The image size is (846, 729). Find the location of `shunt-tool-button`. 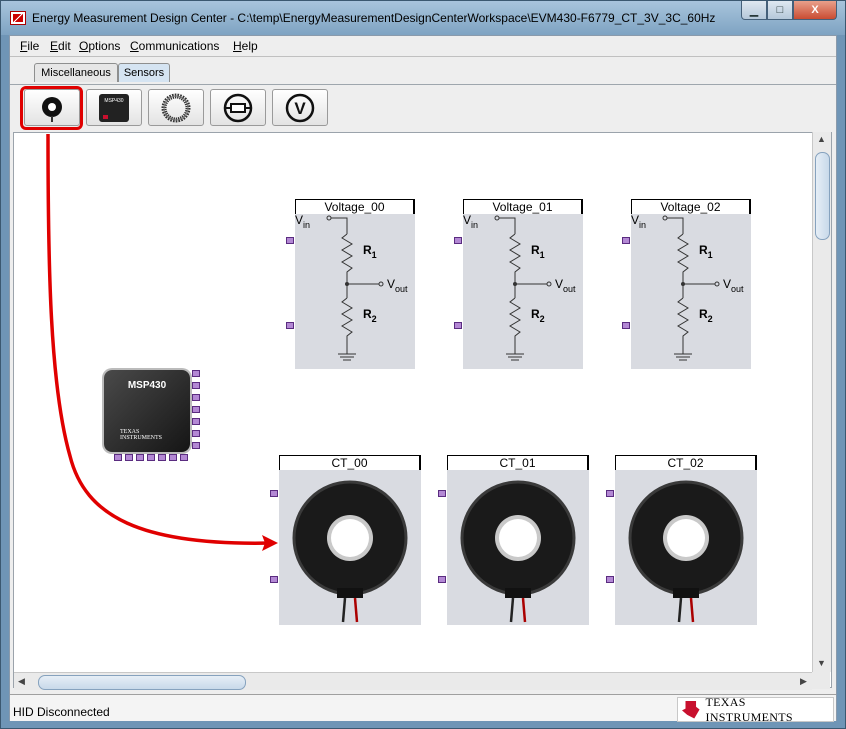

shunt-tool-button is located at coordinates (238, 107).